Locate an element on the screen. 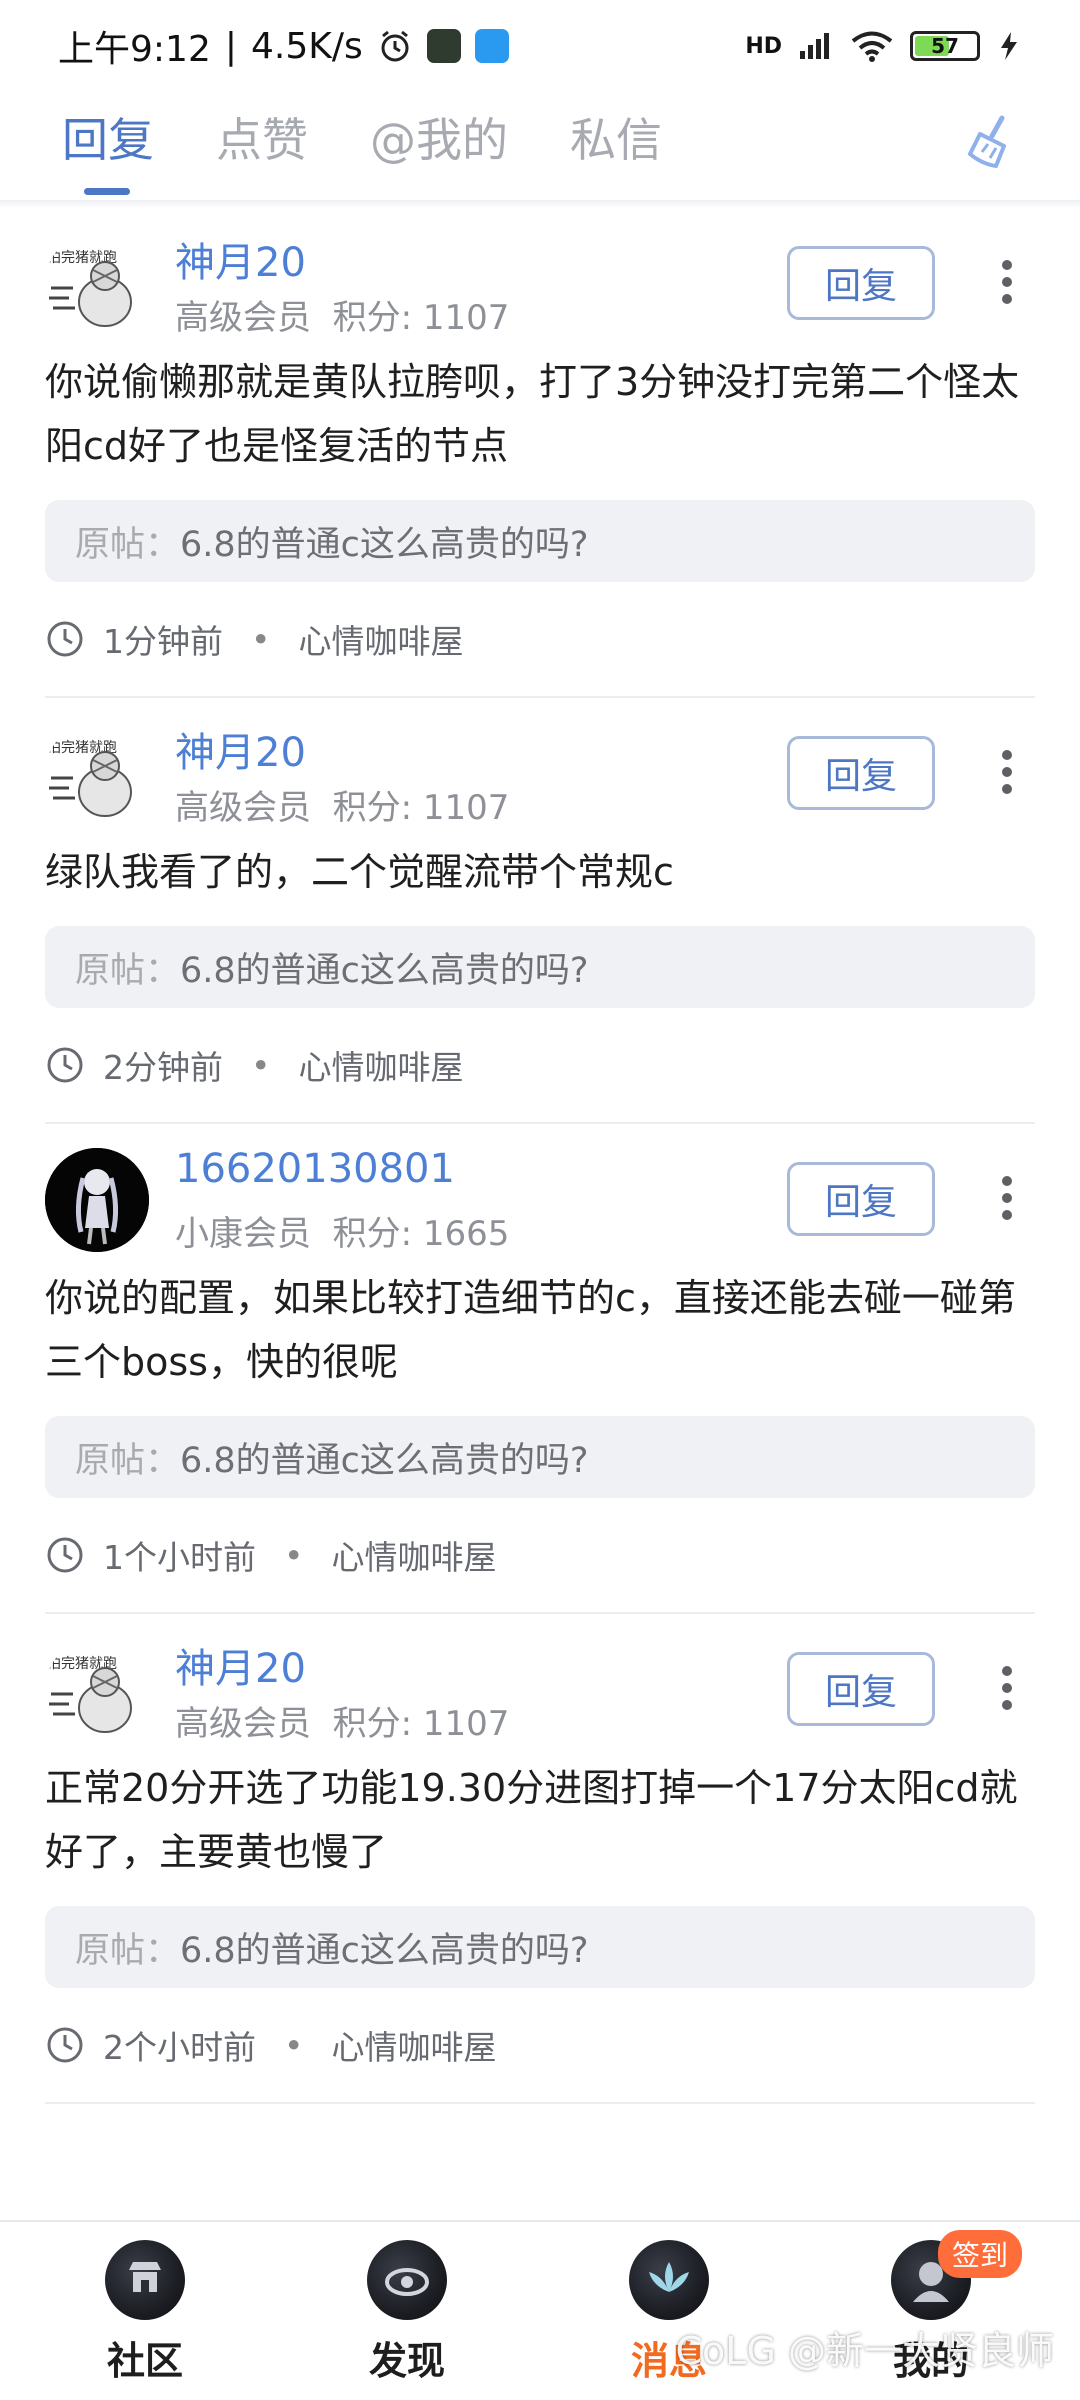  nav-discover: 发现 is located at coordinates (407, 2311).